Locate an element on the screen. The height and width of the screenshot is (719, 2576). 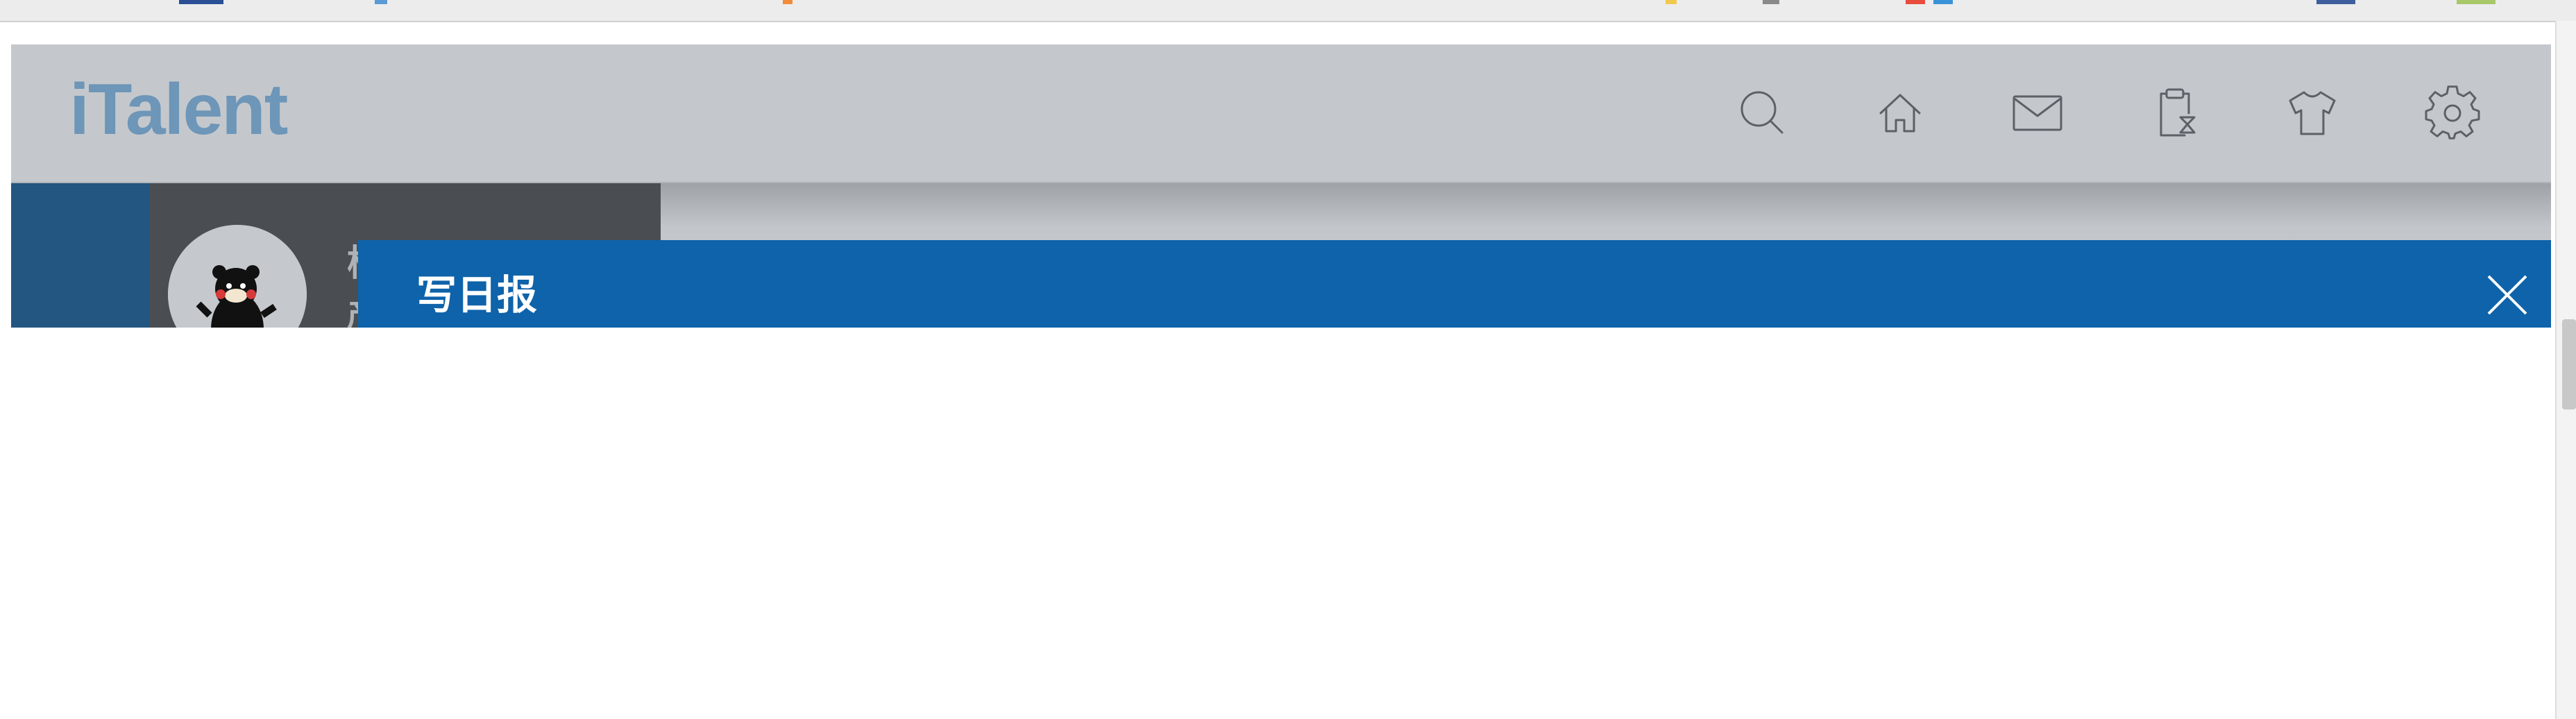
browser-toolbar-strip is located at coordinates (1288, 11).